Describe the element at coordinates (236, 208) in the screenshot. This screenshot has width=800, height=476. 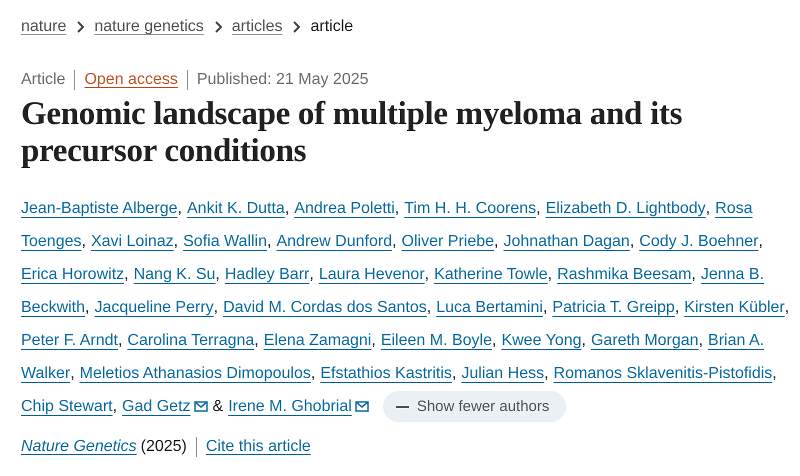
I see `author-link: Ankit K. Dutta` at that location.